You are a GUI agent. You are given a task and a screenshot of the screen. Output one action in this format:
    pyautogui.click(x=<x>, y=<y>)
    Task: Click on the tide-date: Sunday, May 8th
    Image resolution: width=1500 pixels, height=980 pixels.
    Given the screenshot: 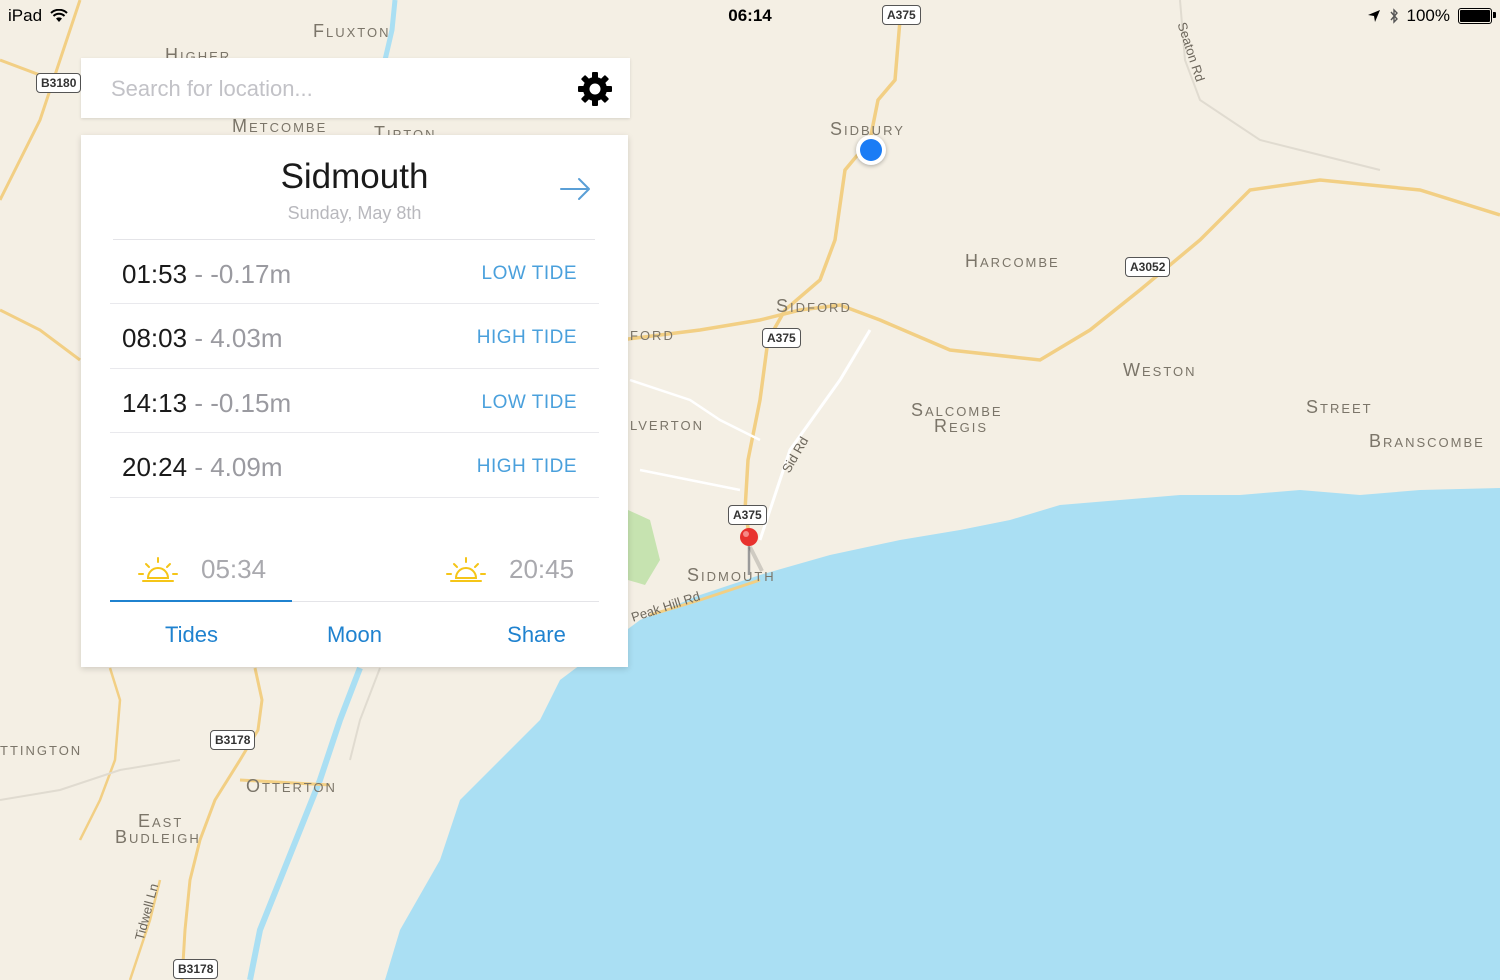 What is the action you would take?
    pyautogui.click(x=354, y=213)
    